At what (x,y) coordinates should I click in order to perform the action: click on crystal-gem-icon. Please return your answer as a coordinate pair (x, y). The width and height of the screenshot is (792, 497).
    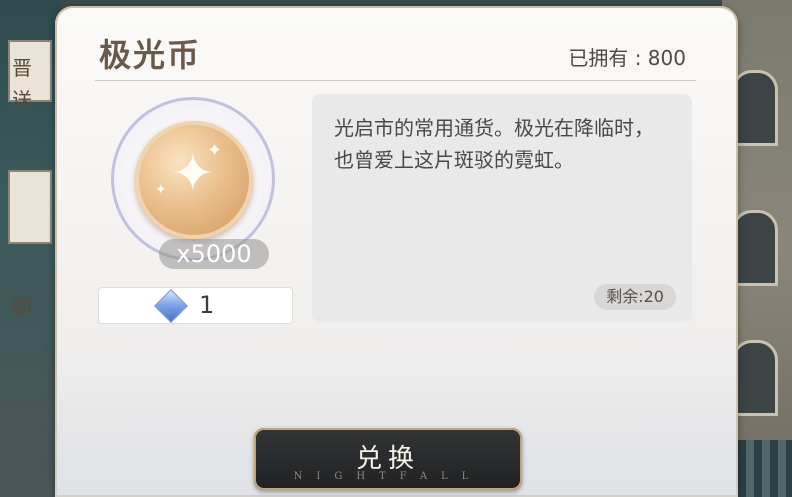
    Looking at the image, I should click on (171, 306).